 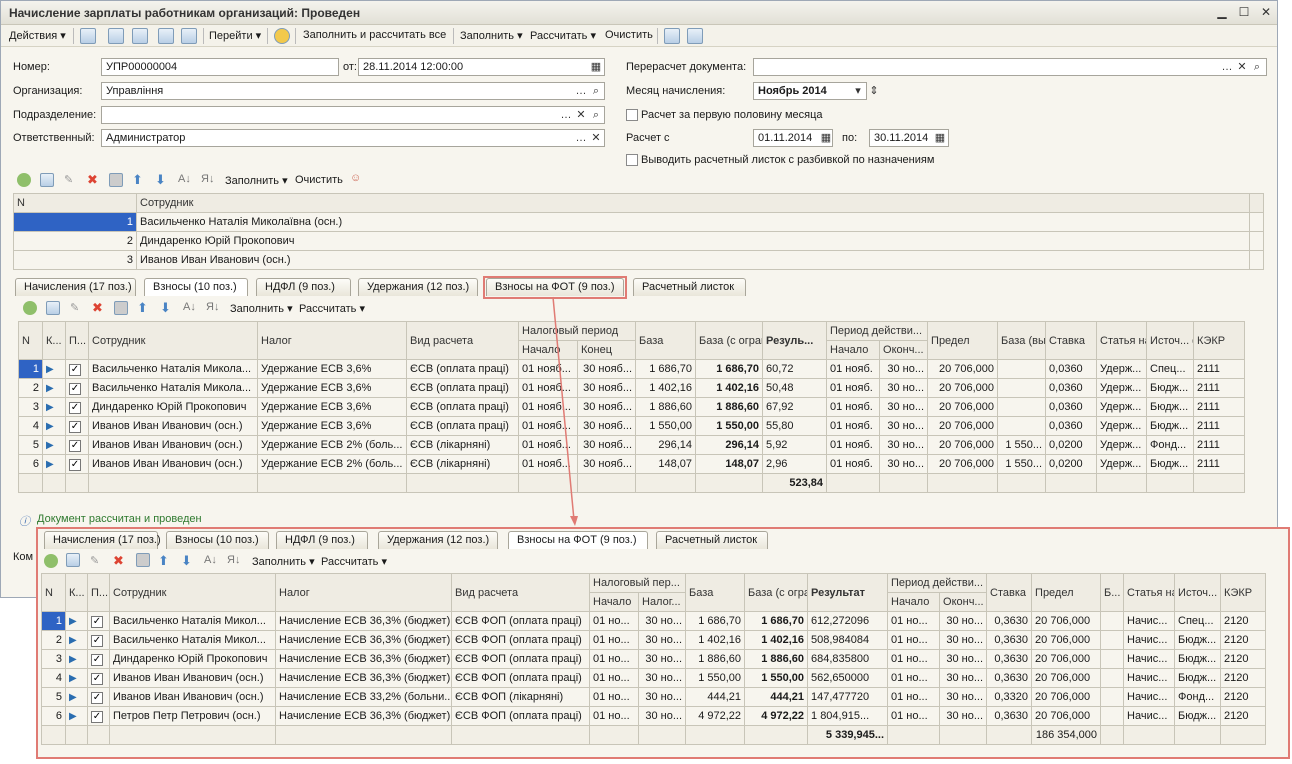 I want to click on sort-desc-icon: Я↓, so click(x=233, y=560).